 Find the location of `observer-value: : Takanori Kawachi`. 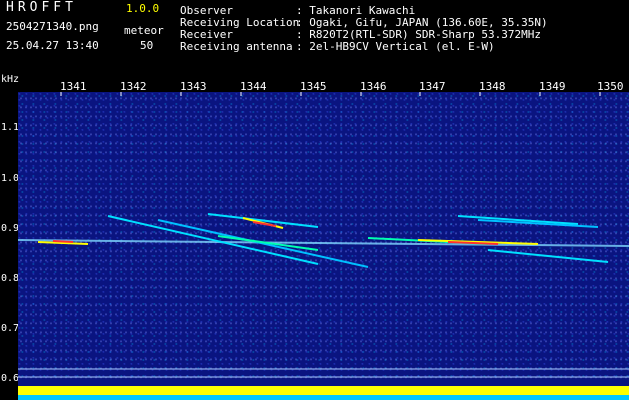

observer-value: : Takanori Kawachi is located at coordinates (356, 10).